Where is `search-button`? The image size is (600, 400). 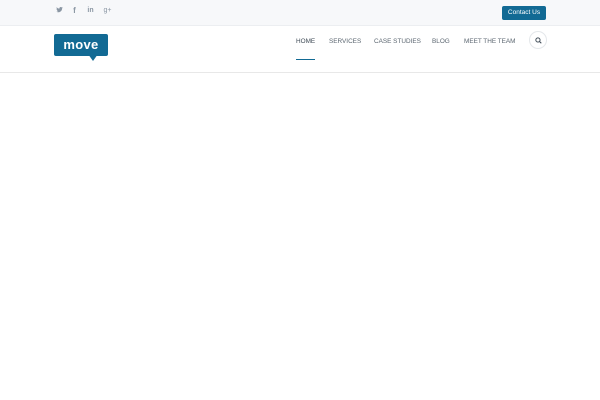 search-button is located at coordinates (538, 40).